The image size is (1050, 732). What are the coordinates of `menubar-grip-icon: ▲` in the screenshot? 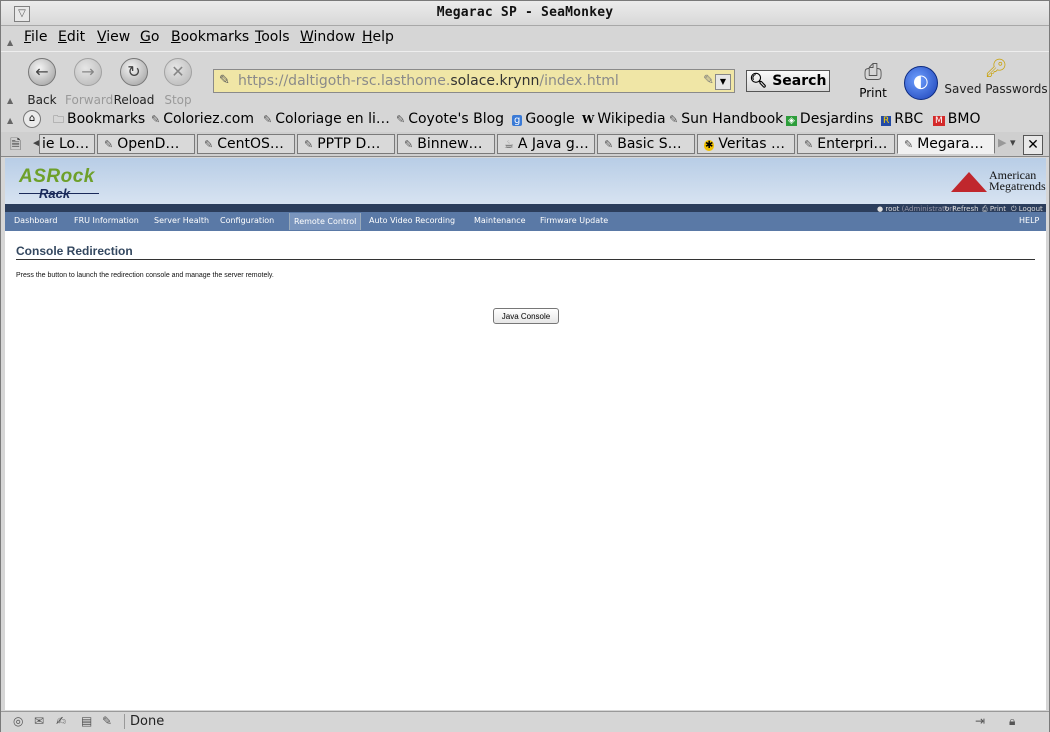 It's located at (11, 42).